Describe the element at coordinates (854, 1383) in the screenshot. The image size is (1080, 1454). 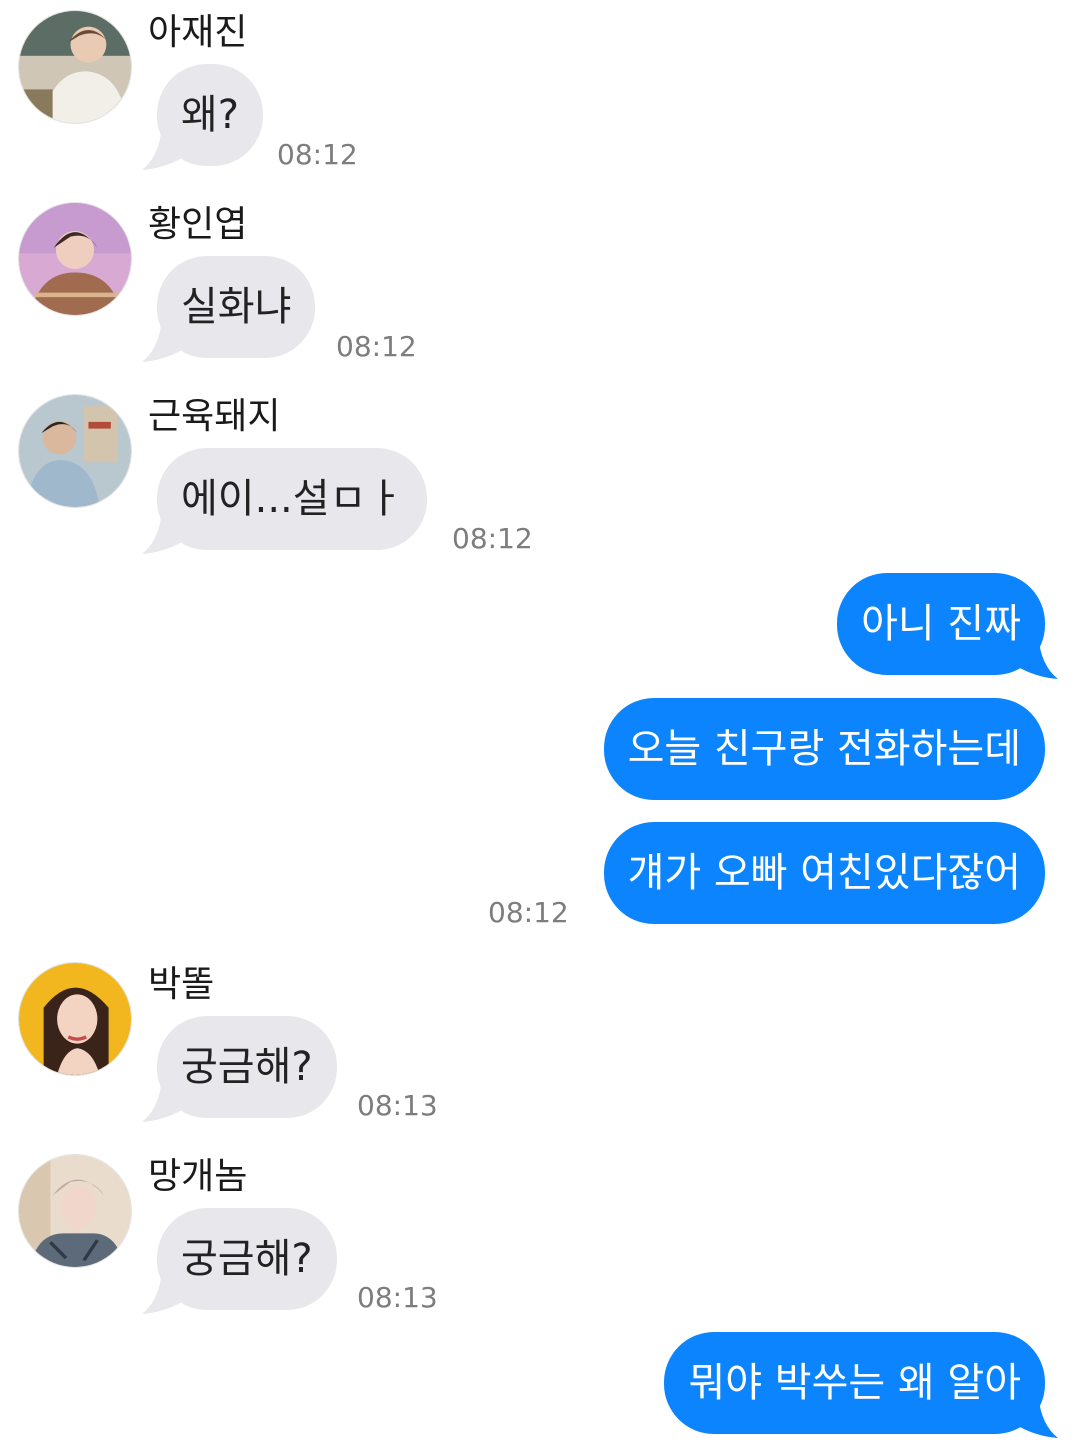
I see `message-bubble-outgoing: 뭐야 박쑤는 왜 알아` at that location.